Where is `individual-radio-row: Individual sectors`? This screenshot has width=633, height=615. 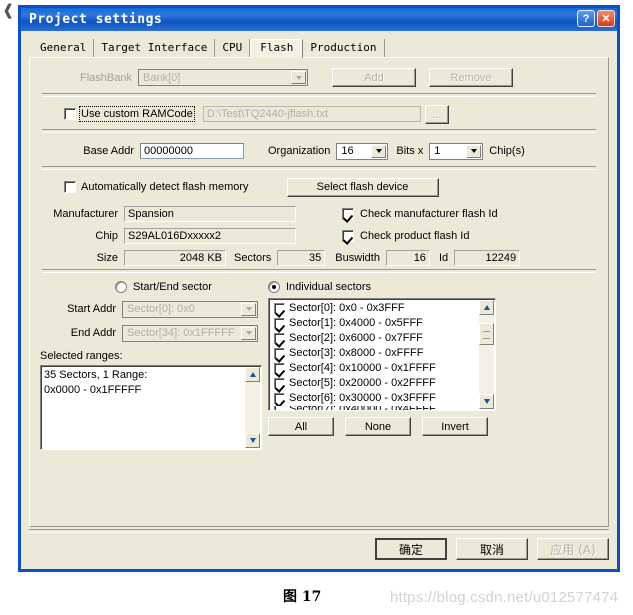 individual-radio-row: Individual sectors is located at coordinates (382, 287).